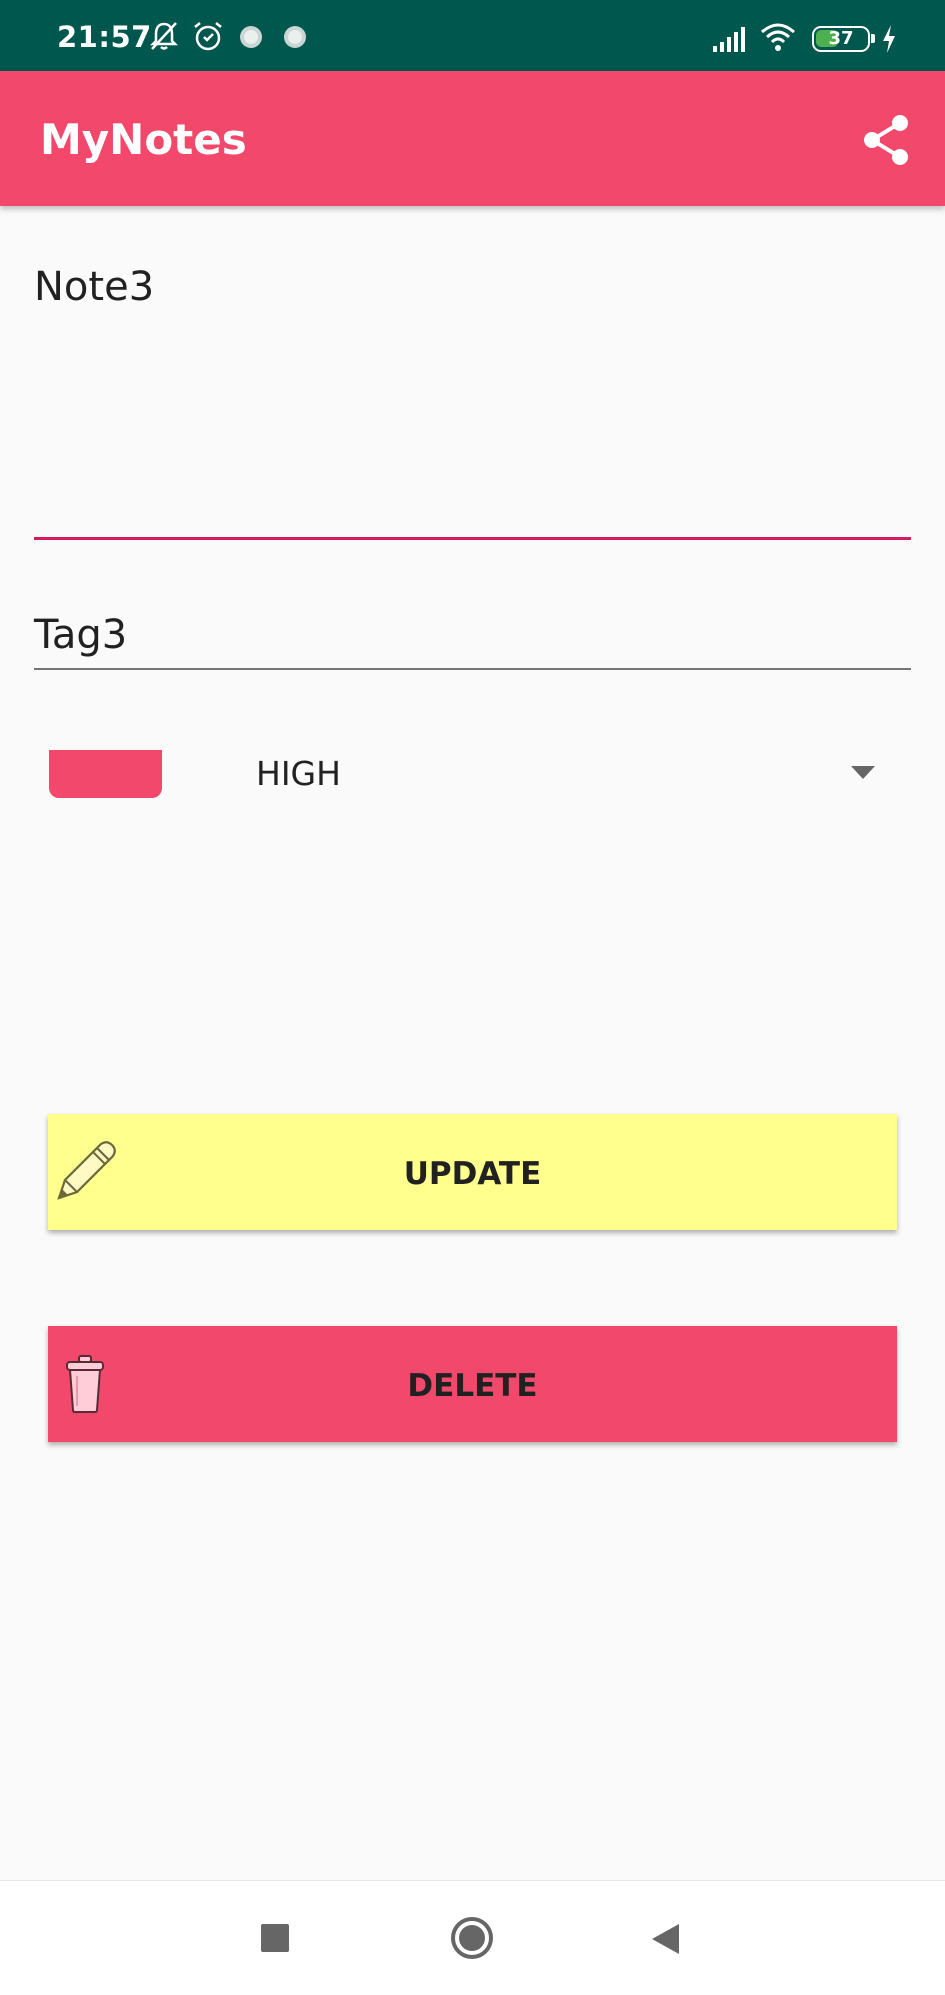 The height and width of the screenshot is (1995, 945). I want to click on status-bar: 21:57 37, so click(472, 35).